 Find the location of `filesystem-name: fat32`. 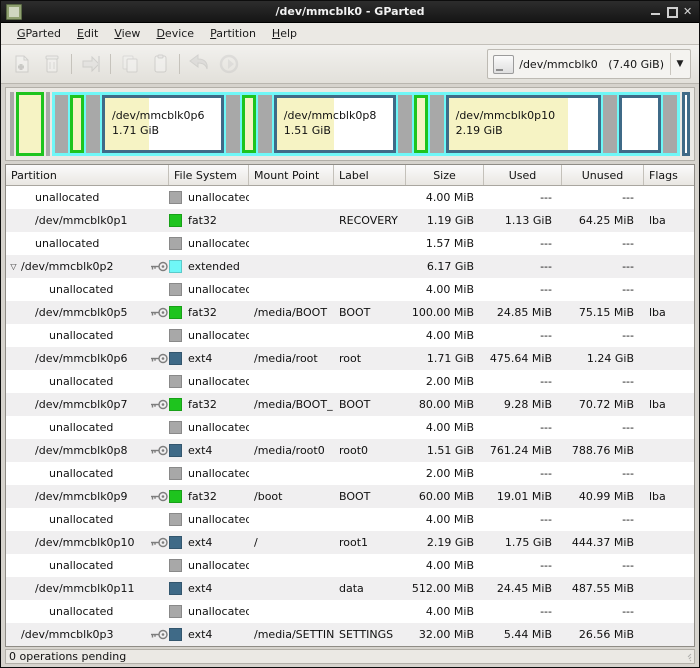

filesystem-name: fat32 is located at coordinates (202, 312).